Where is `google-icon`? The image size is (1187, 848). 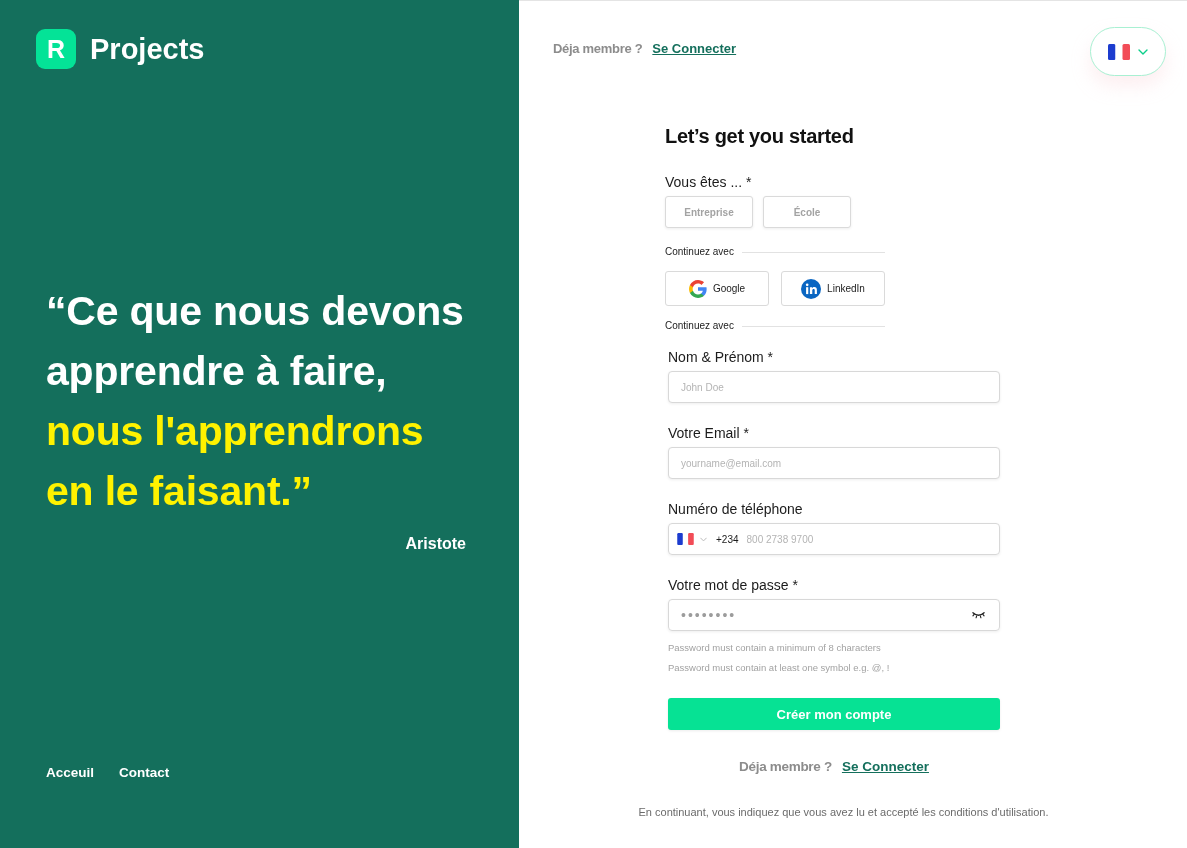
google-icon is located at coordinates (697, 288).